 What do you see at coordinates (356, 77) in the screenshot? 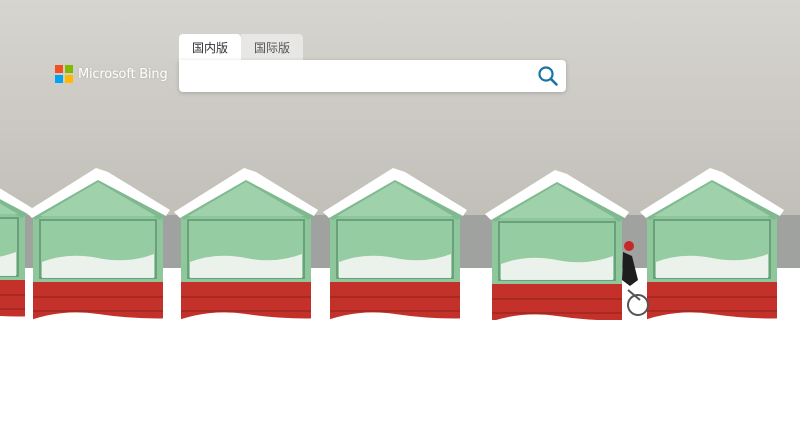
I see `search-input` at bounding box center [356, 77].